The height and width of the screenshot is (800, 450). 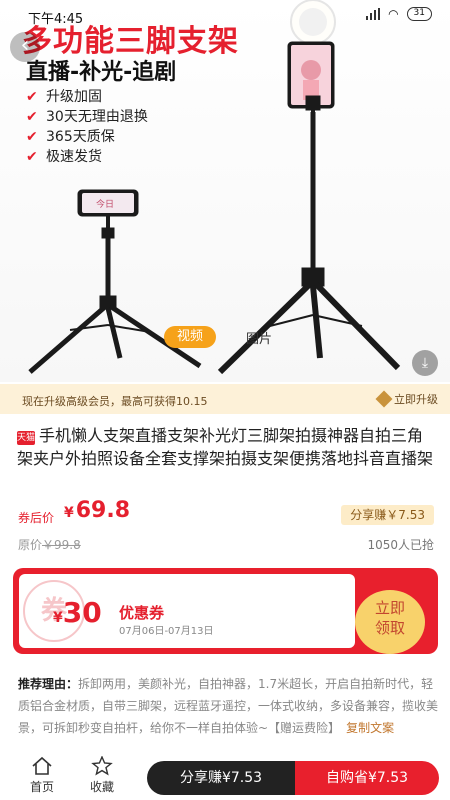 What do you see at coordinates (187, 611) in the screenshot?
I see `coupon-body: 券 ¥30 优惠券 07月06日-07月13日` at bounding box center [187, 611].